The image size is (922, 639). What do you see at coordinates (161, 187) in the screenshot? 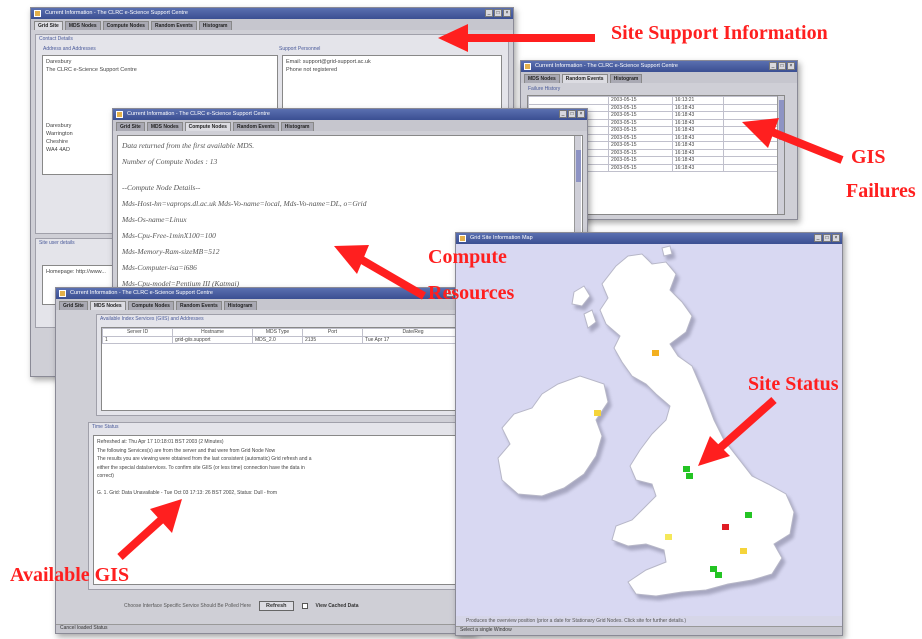
I see `compute-line: --Compute Node Details--` at bounding box center [161, 187].